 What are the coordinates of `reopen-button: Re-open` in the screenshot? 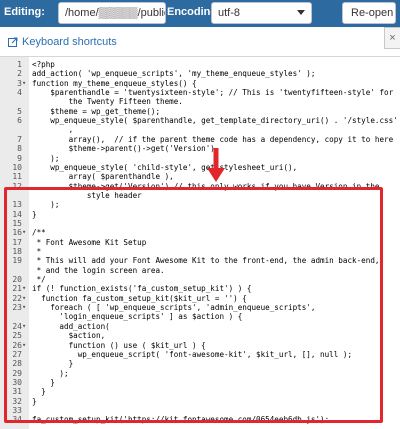 It's located at (369, 13).